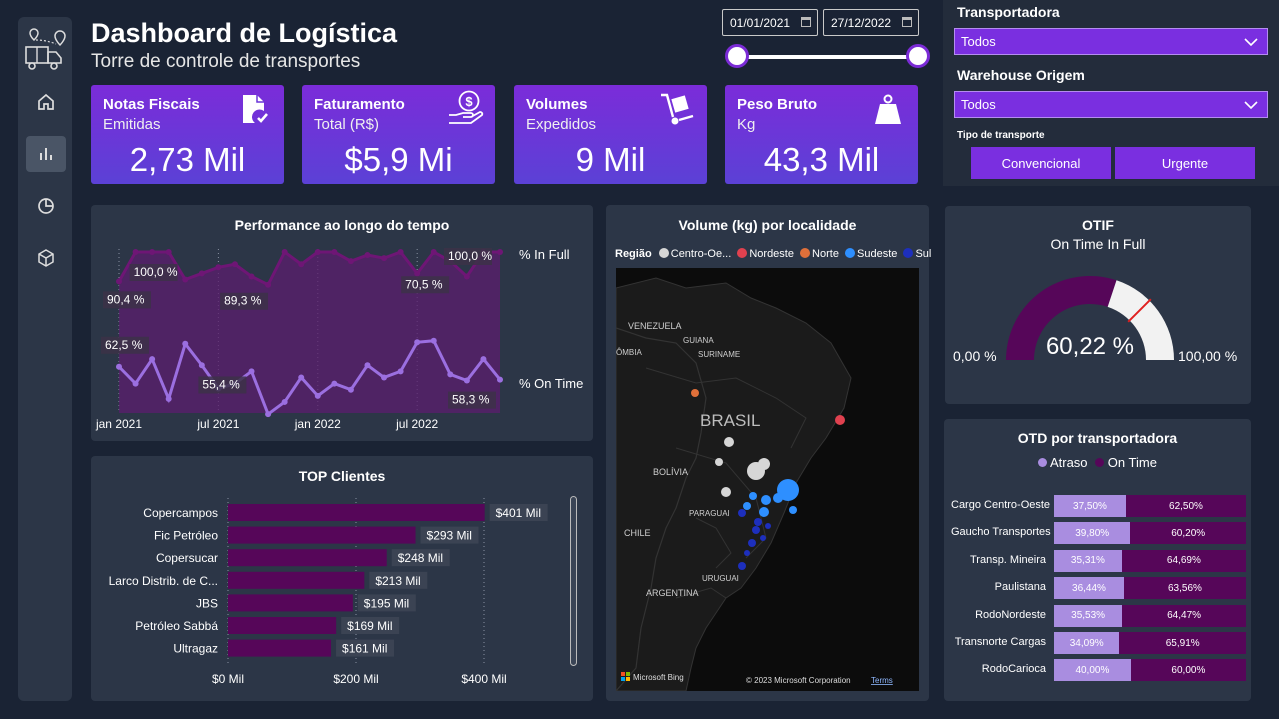 This screenshot has width=1279, height=719. I want to click on end-date-input: 27/12/2022, so click(871, 22).